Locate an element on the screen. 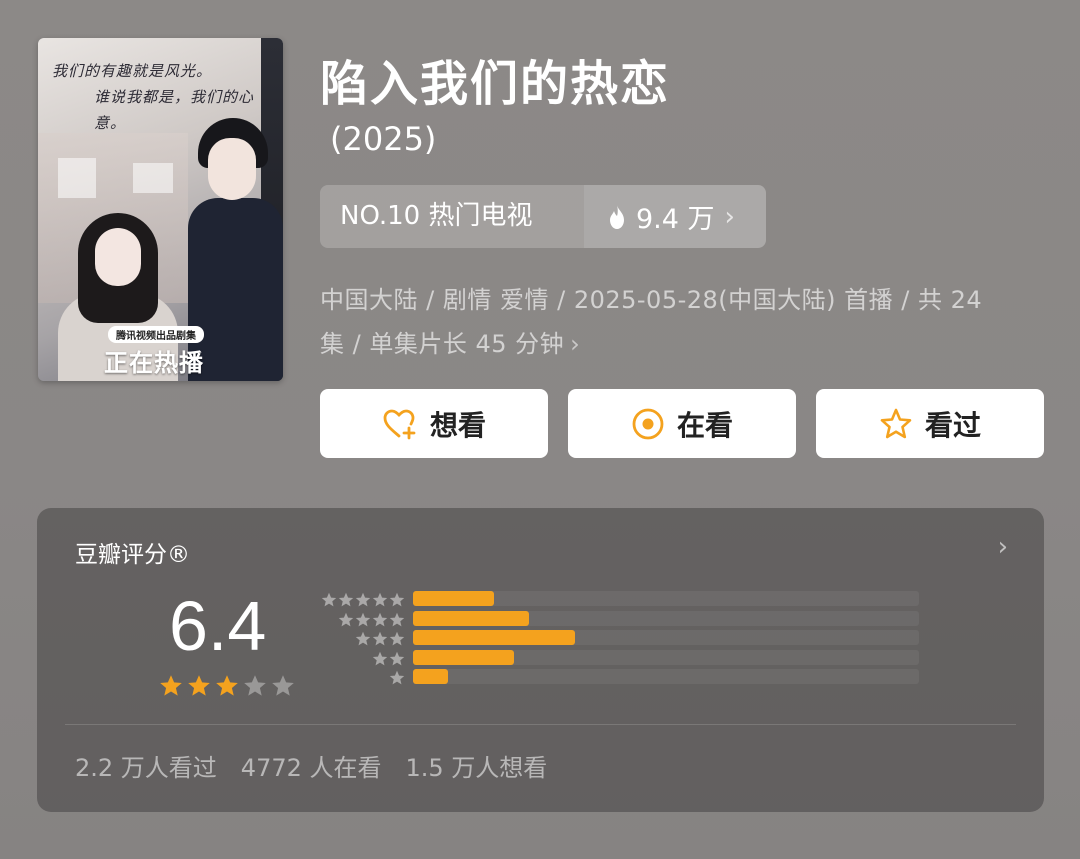 The height and width of the screenshot is (859, 1080). poster-handwriting: 我们的有趣就是风光。 谁说我都是，我们的心意。 is located at coordinates (153, 97).